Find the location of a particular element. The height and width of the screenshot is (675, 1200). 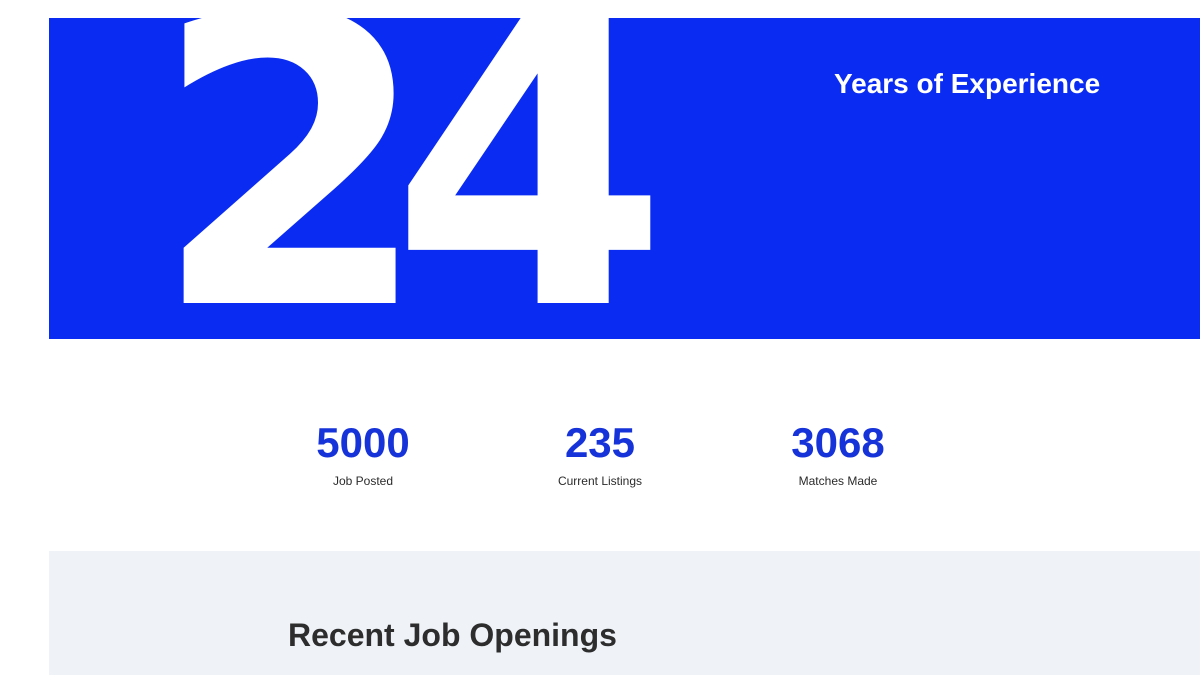

stat-matches-made: 3068 Matches Made is located at coordinates (838, 452).